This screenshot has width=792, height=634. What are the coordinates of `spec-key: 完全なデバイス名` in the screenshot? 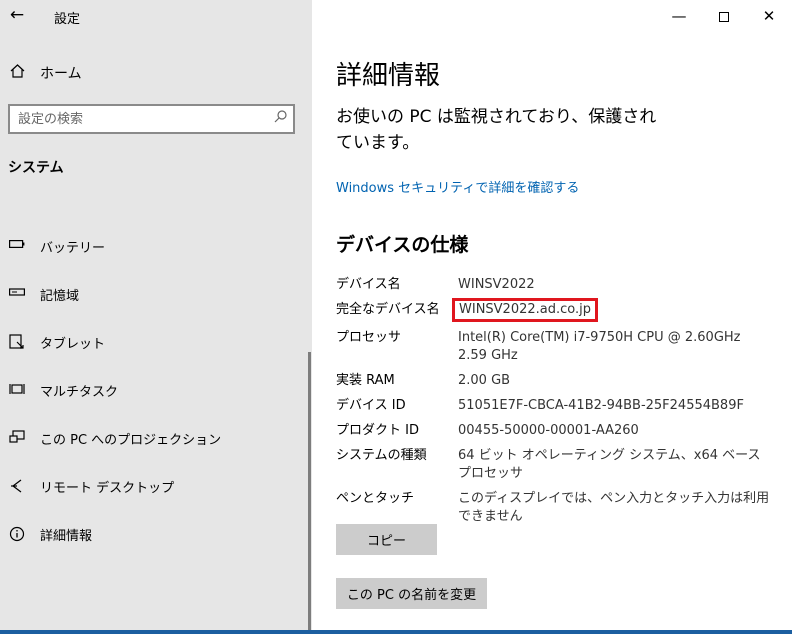 It's located at (388, 309).